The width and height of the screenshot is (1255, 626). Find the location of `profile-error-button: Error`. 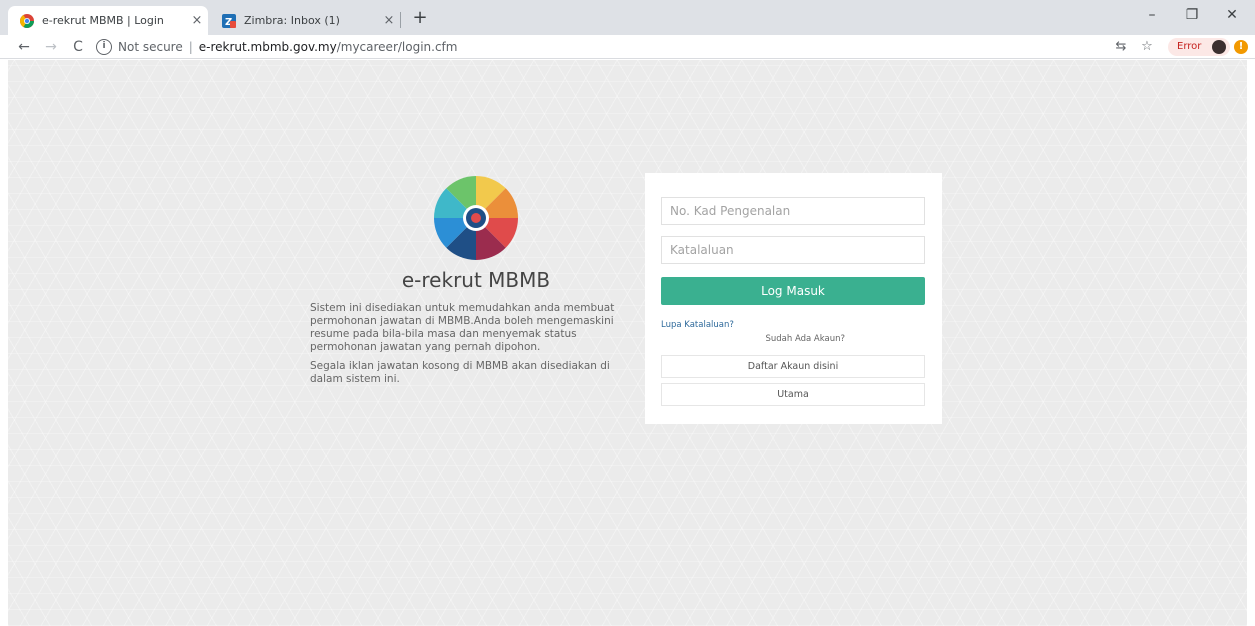

profile-error-button: Error is located at coordinates (1199, 47).